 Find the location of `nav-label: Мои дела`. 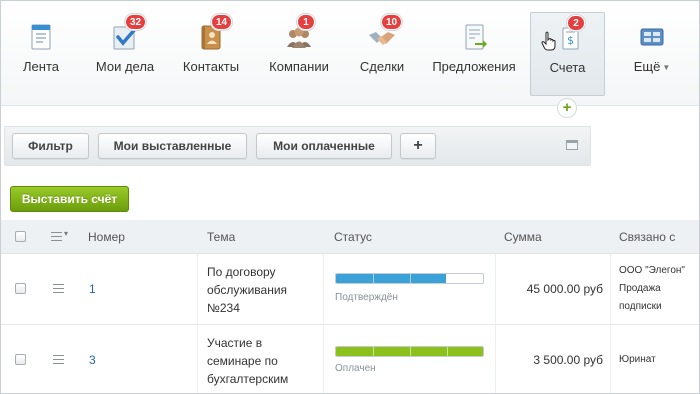

nav-label: Мои дела is located at coordinates (125, 66).